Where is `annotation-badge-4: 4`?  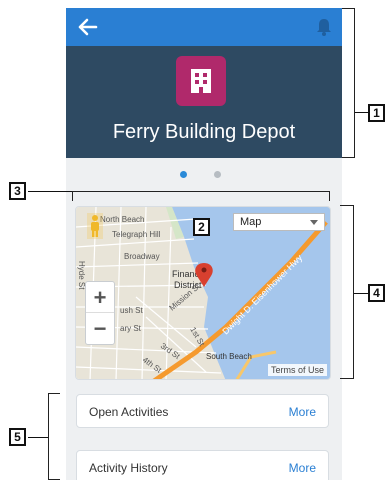
annotation-badge-4: 4 is located at coordinates (376, 293).